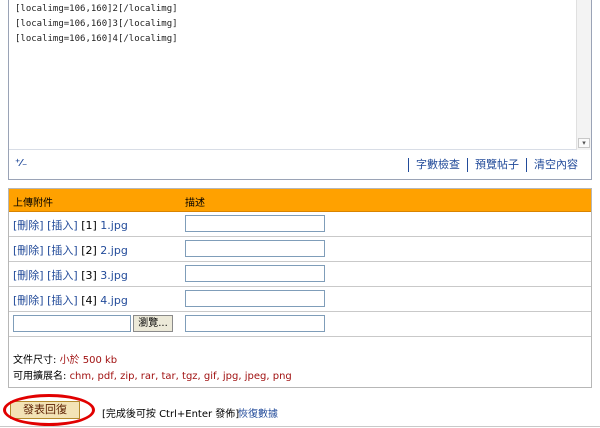 The width and height of the screenshot is (600, 428). I want to click on file-size-label: 文件尺寸:, so click(35, 360).